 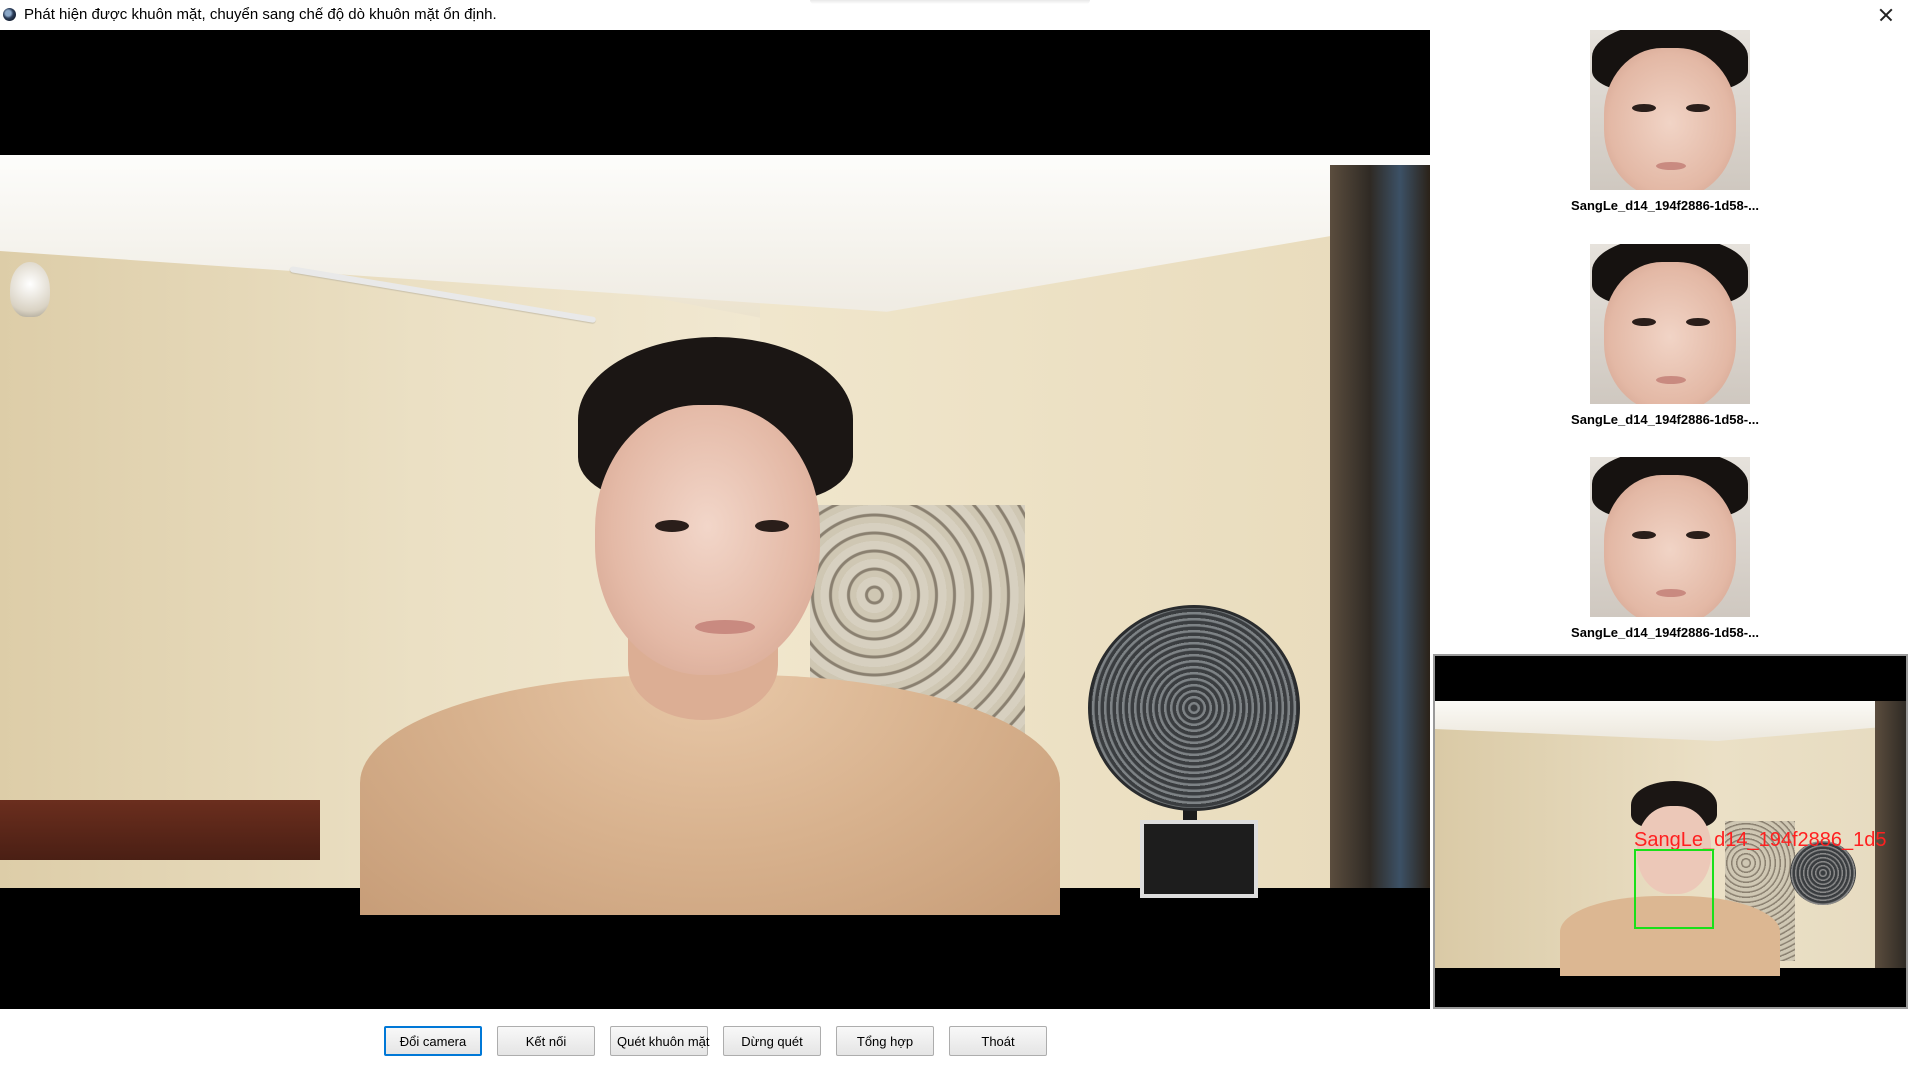 I want to click on connect-button: Kết nối, so click(x=546, y=1041).